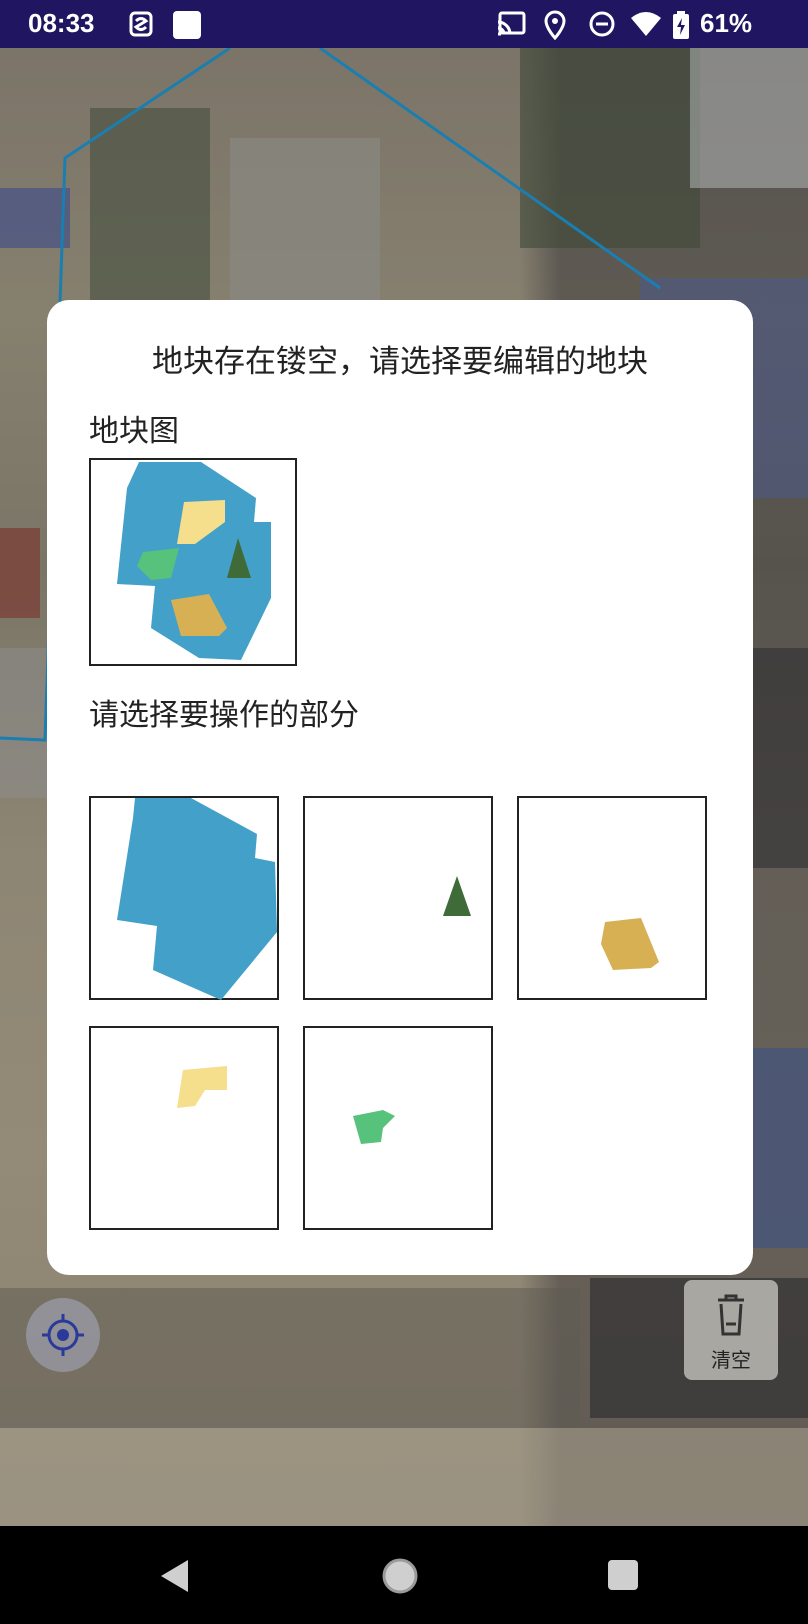 Image resolution: width=808 pixels, height=1624 pixels. I want to click on location-icon, so click(555, 27).